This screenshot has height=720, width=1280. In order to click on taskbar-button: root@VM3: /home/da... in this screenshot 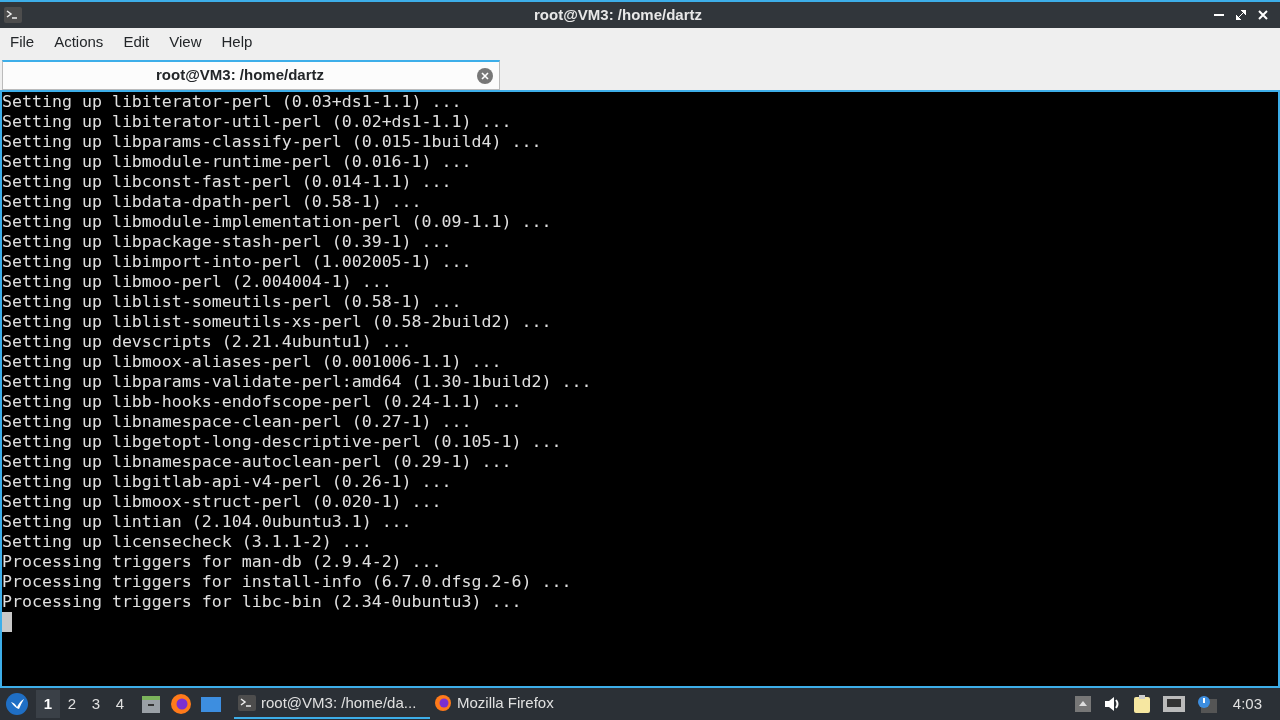, I will do `click(332, 704)`.